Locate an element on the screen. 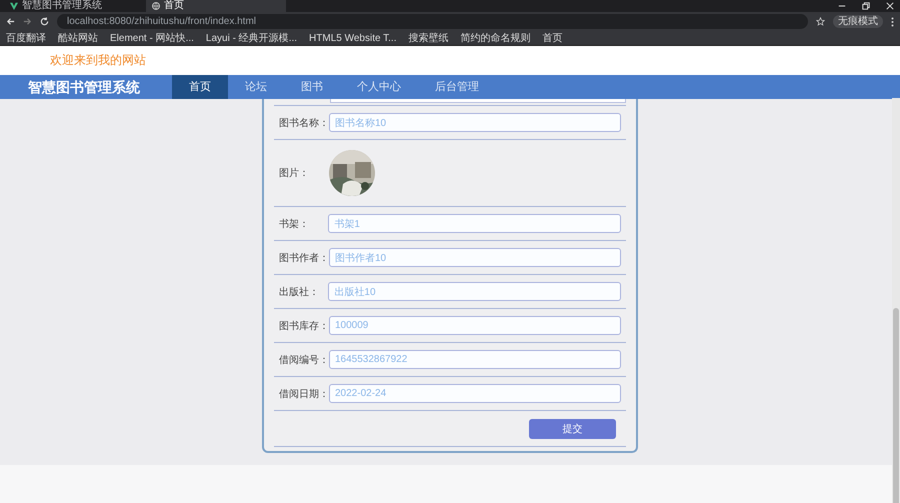 The image size is (900, 503). more-icon is located at coordinates (892, 21).